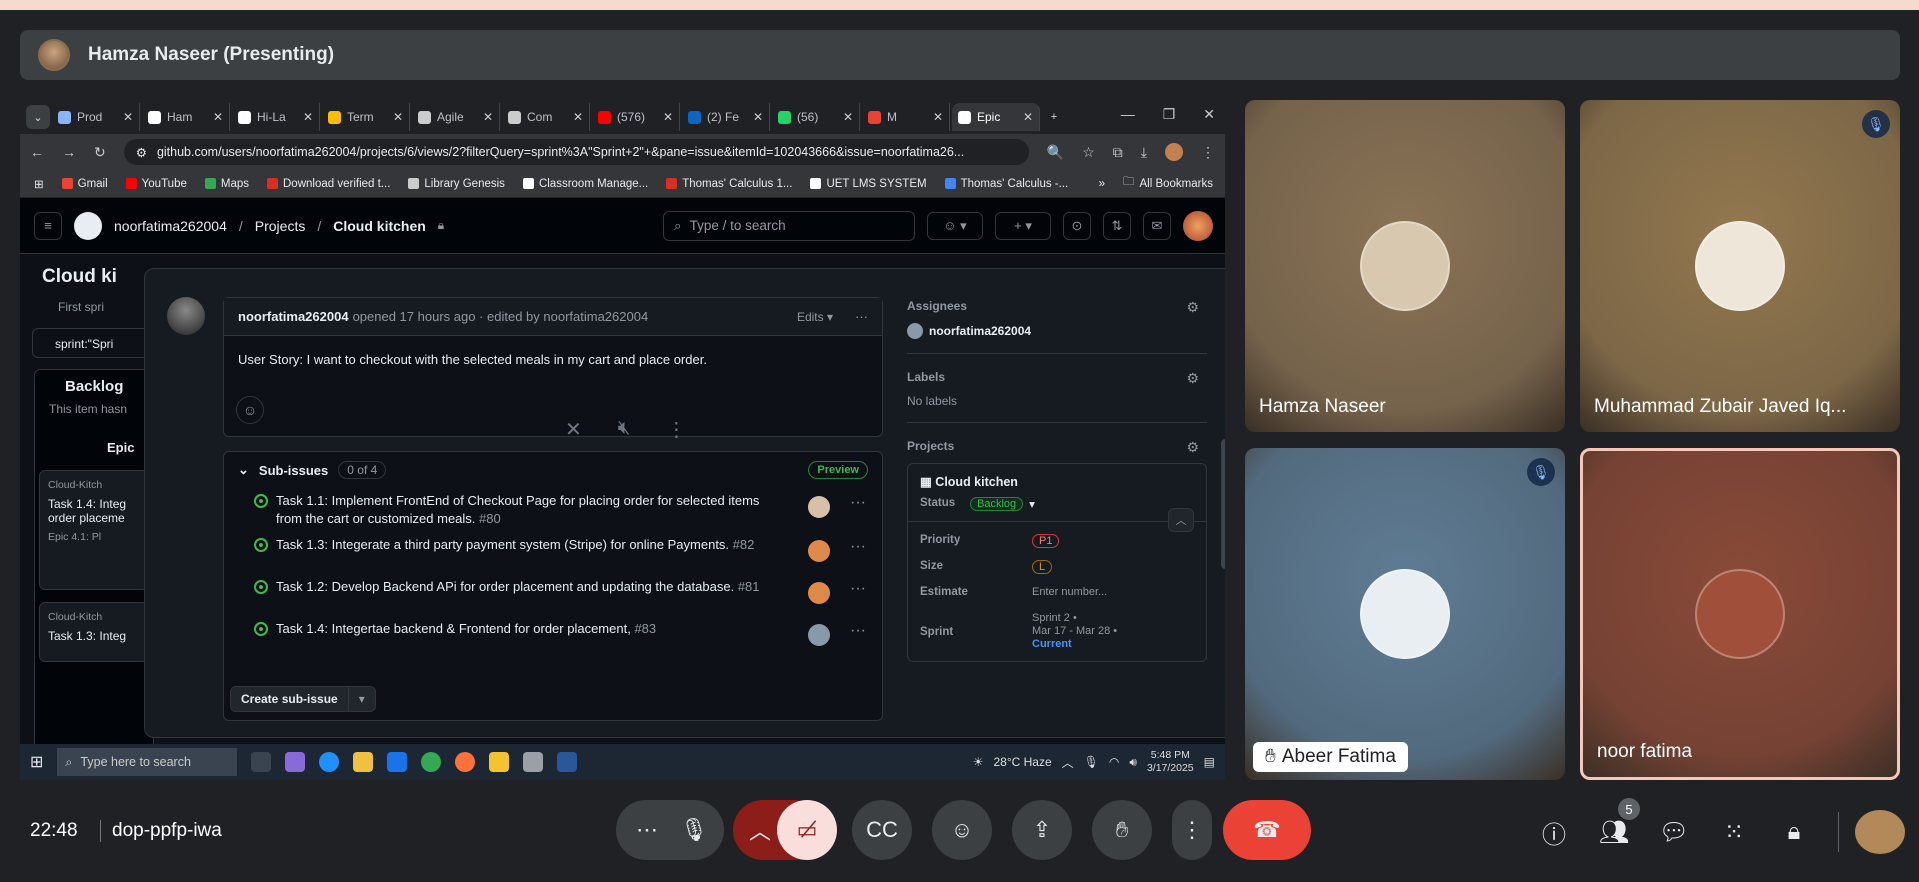 Image resolution: width=1919 pixels, height=882 pixels. I want to click on issues-icon: ⊙, so click(1077, 225).